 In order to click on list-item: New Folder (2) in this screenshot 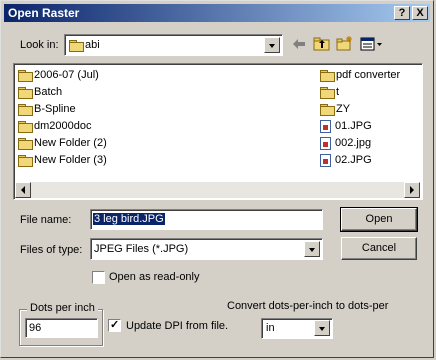, I will do `click(62, 143)`.